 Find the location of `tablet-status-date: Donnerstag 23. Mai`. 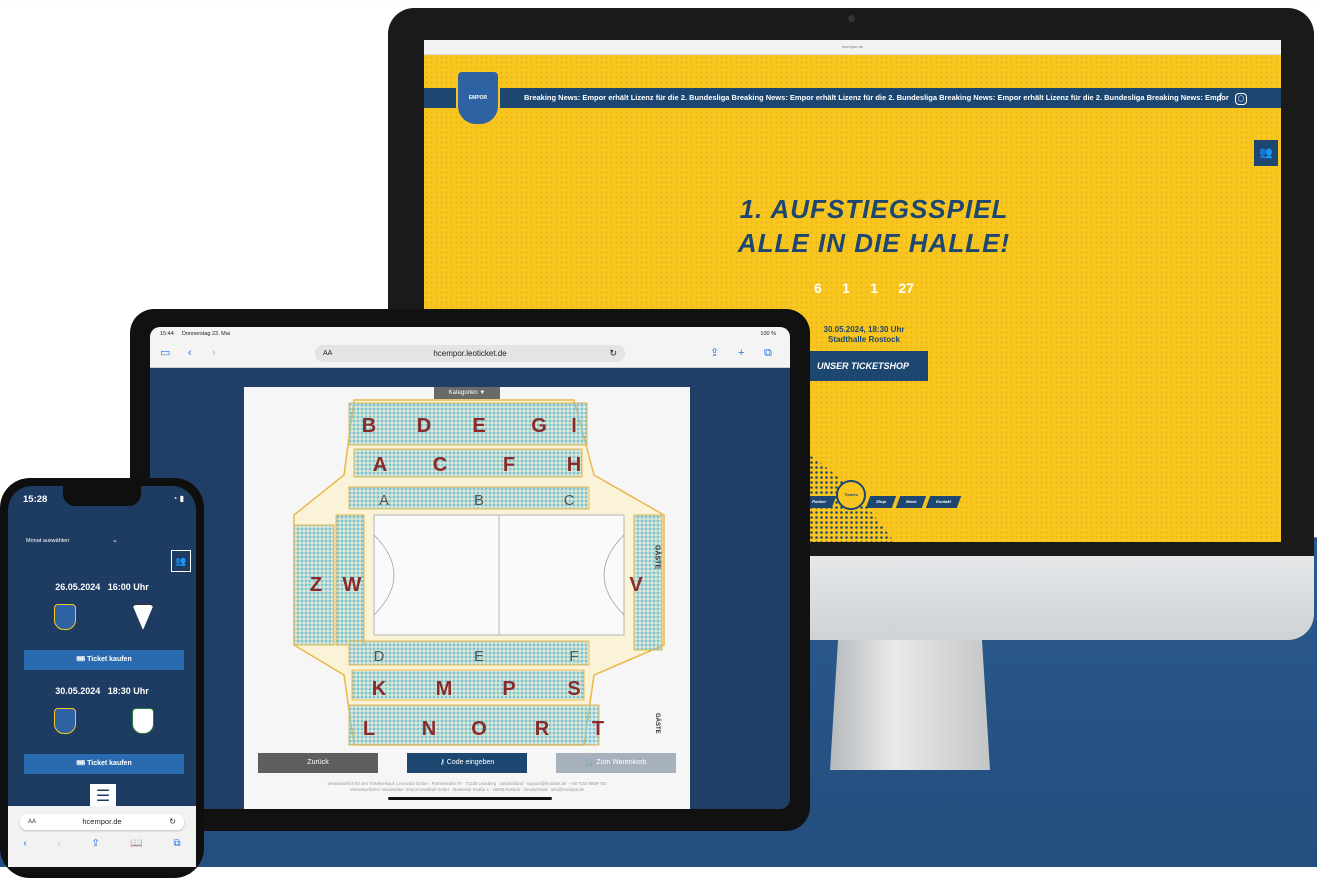

tablet-status-date: Donnerstag 23. Mai is located at coordinates (206, 334).